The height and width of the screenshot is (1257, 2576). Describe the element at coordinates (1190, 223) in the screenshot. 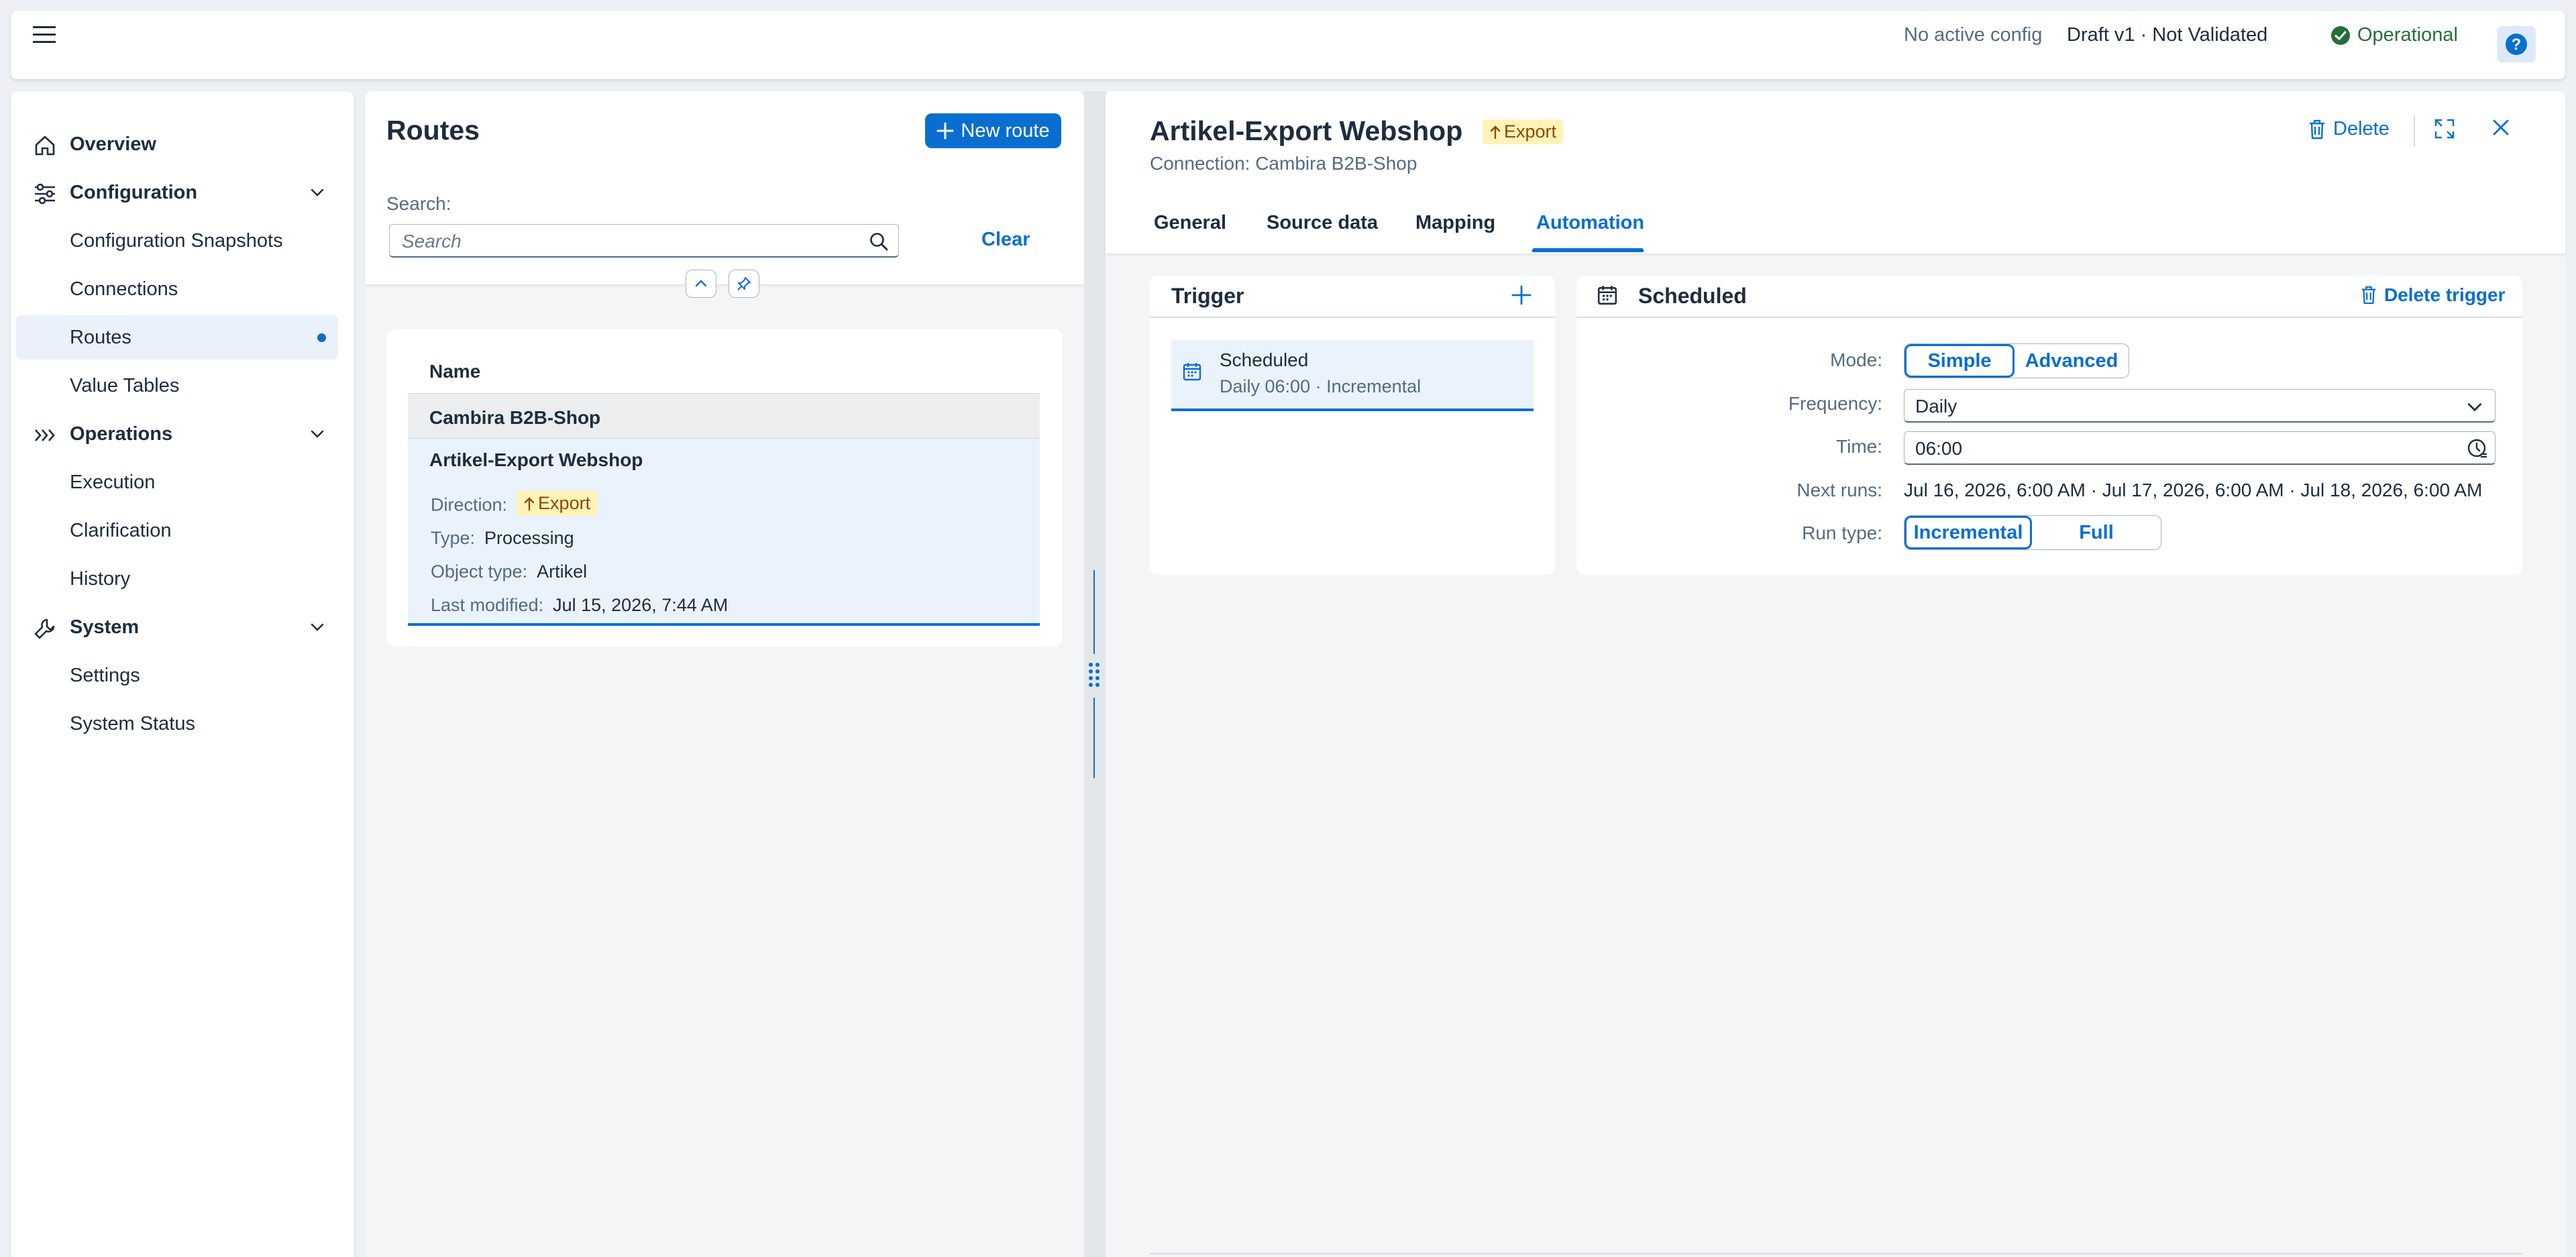

I see `tab-general: General` at that location.